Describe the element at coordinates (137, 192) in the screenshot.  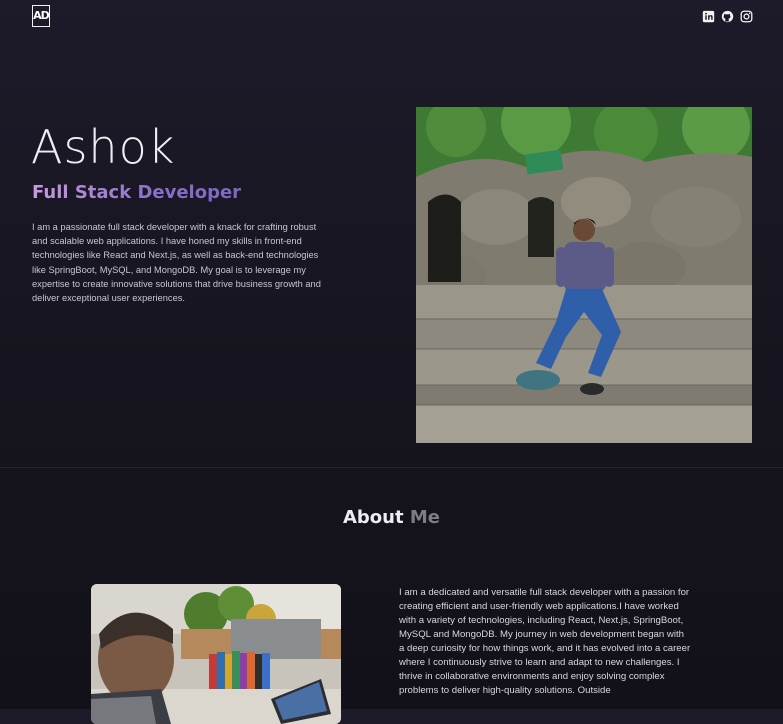
I see `hero-role: Full Stack Developer` at that location.